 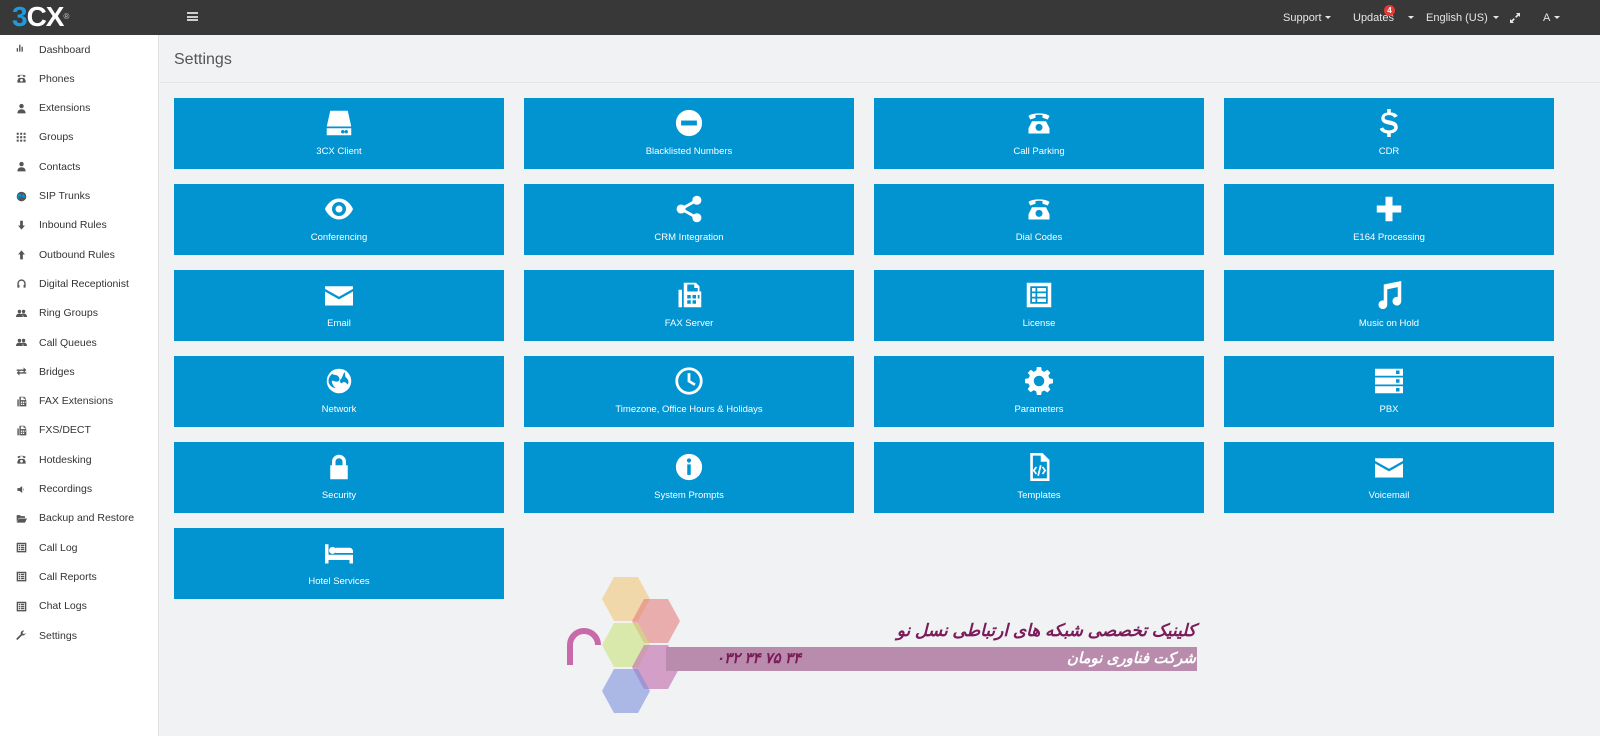 What do you see at coordinates (339, 495) in the screenshot?
I see `tile-label: Security` at bounding box center [339, 495].